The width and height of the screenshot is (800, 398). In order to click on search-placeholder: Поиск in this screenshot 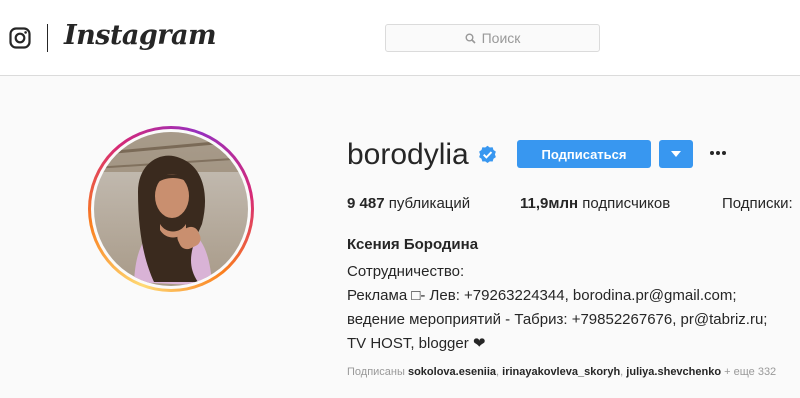, I will do `click(501, 38)`.